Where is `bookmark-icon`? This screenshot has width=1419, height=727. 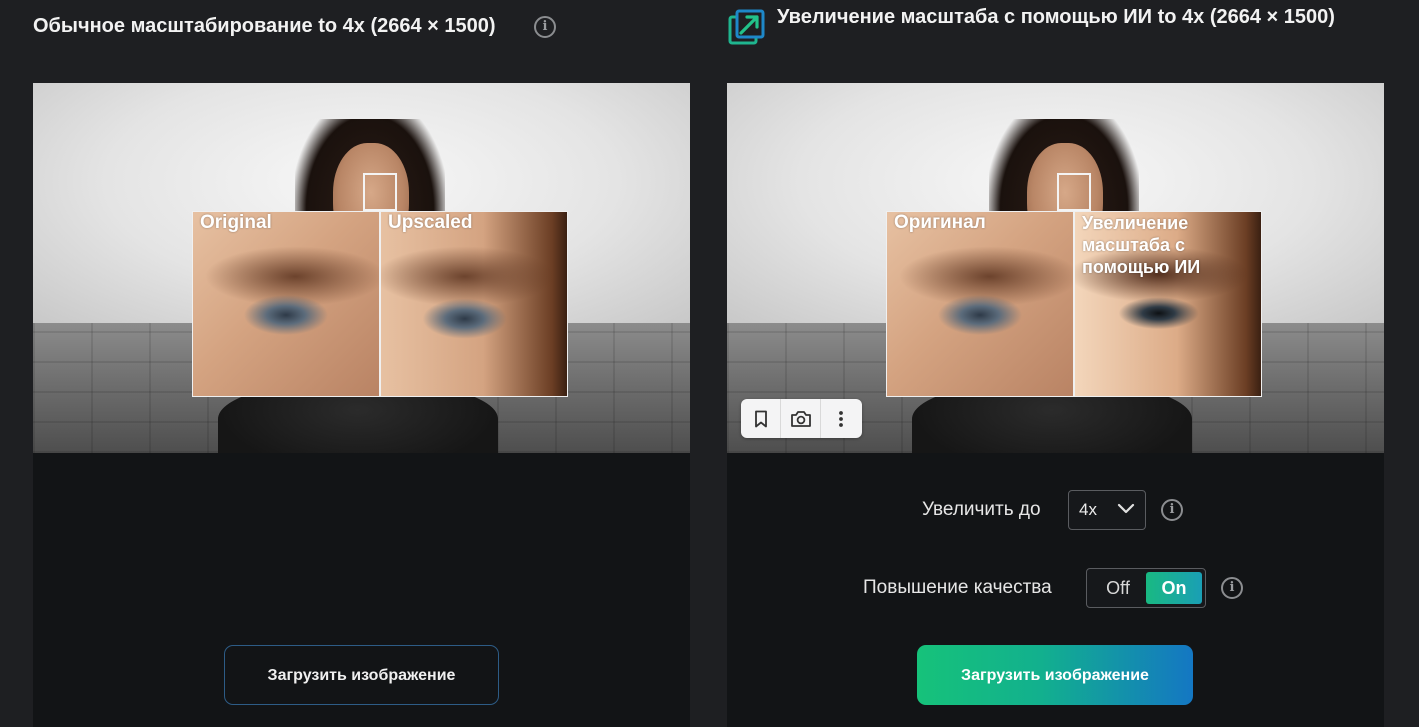 bookmark-icon is located at coordinates (760, 418).